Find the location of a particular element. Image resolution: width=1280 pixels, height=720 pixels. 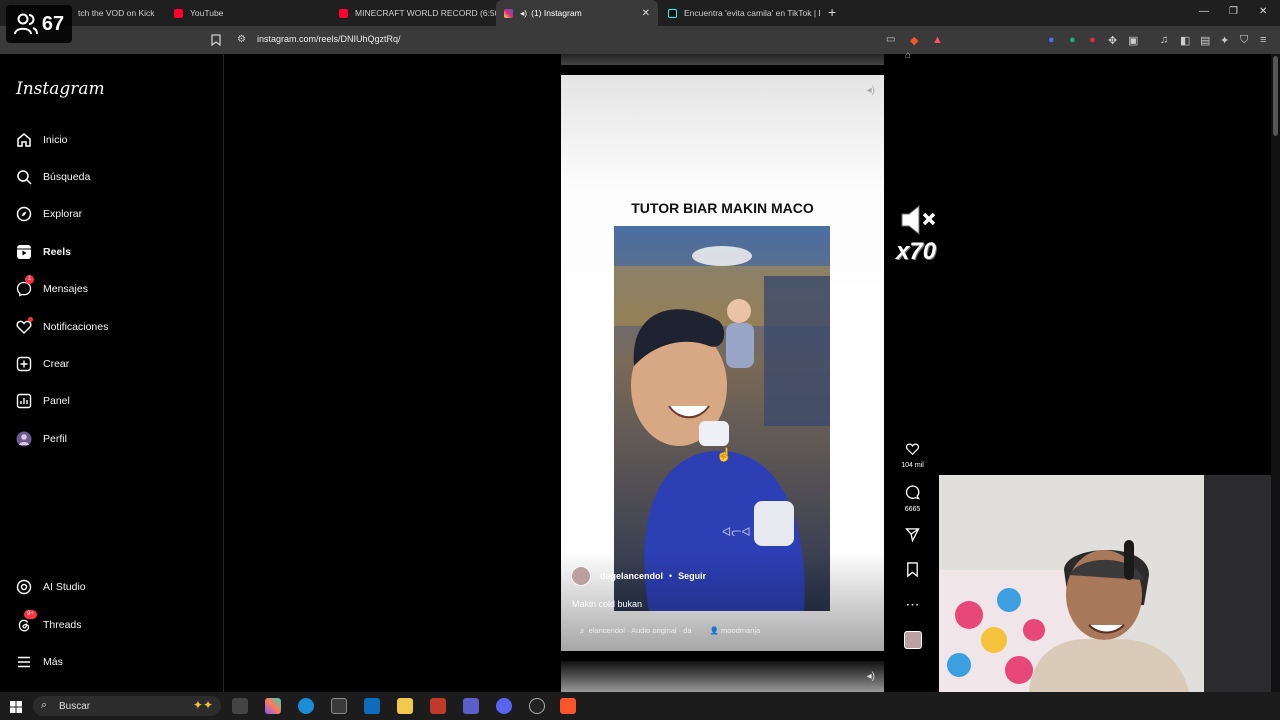

tab-kick: tch the VOD on Kick is located at coordinates (118, 13).